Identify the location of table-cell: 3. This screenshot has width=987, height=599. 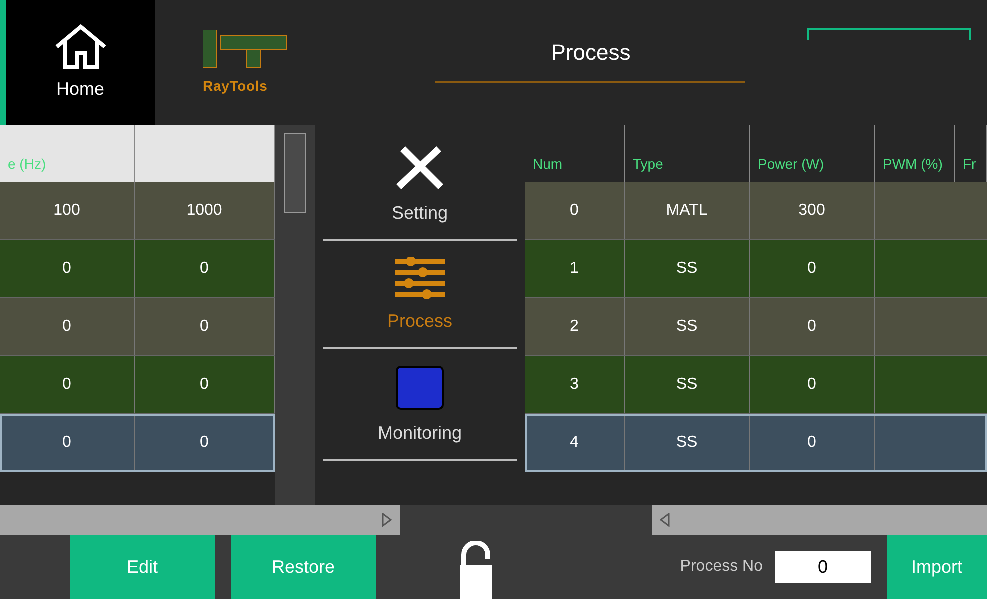
(575, 384).